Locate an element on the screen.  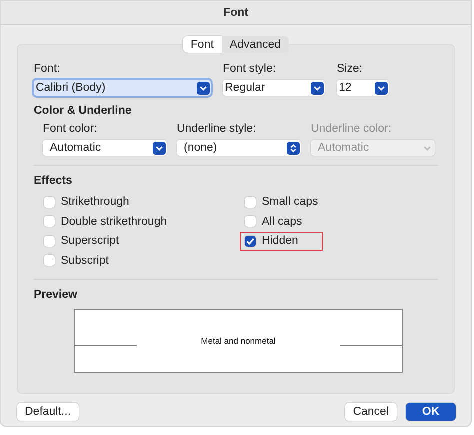
checkbox-option: Subscript is located at coordinates (141, 261).